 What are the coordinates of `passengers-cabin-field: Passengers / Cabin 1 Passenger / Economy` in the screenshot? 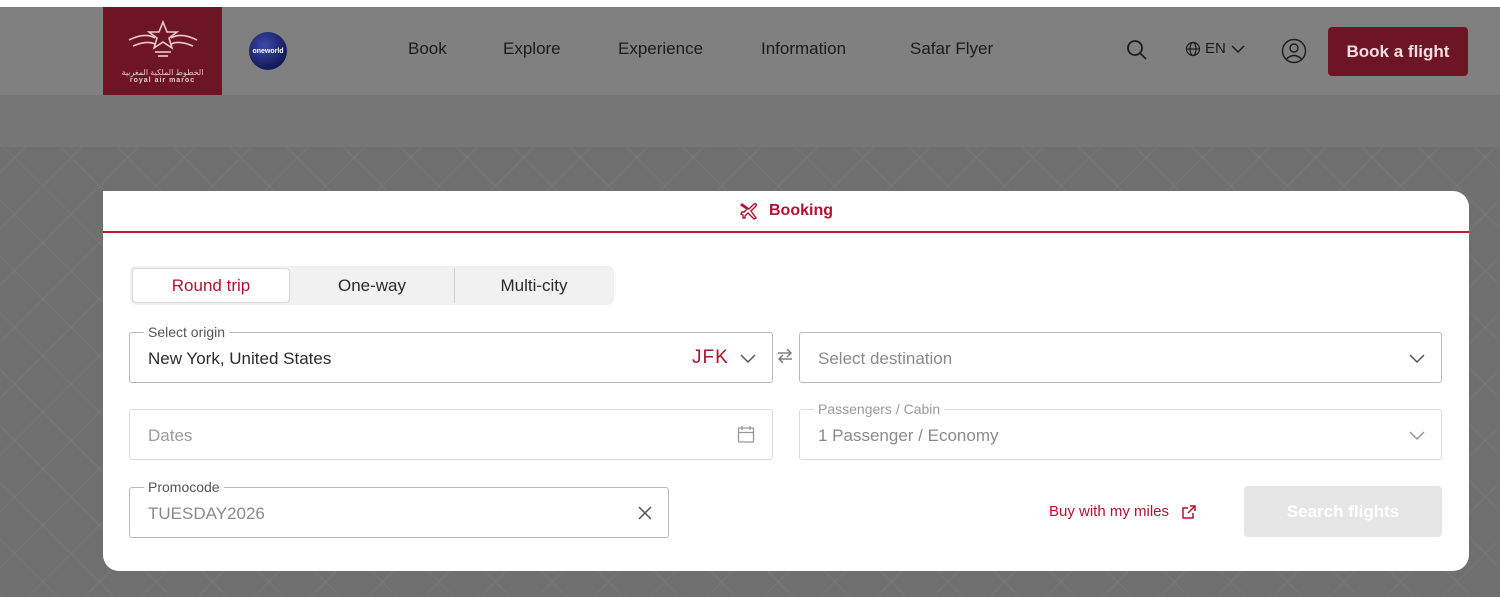 It's located at (1120, 430).